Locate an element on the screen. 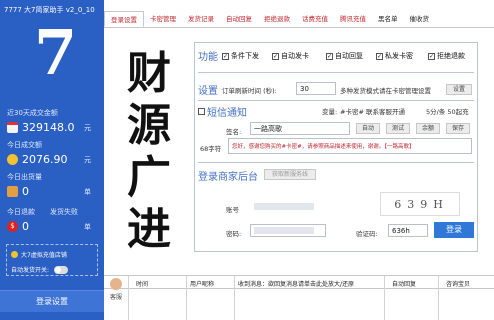  tab-card-management: 卡密管理 is located at coordinates (163, 19).